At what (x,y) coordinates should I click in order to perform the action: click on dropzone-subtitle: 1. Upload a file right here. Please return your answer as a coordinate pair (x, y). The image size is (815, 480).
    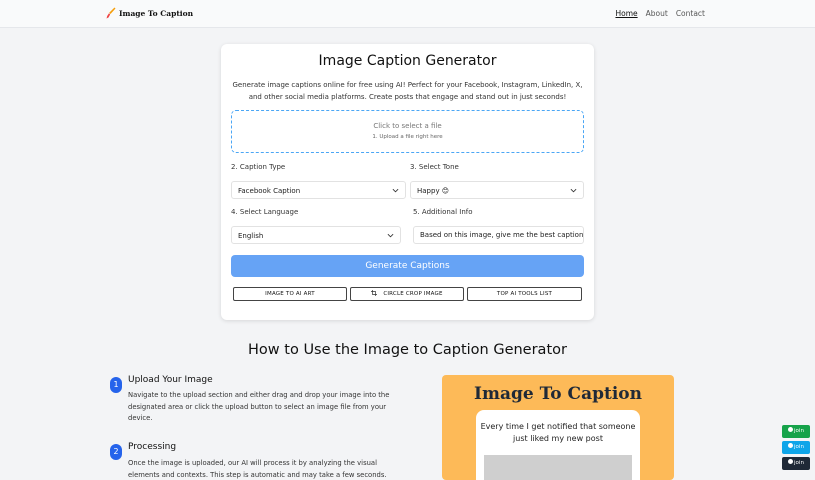
    Looking at the image, I should click on (407, 137).